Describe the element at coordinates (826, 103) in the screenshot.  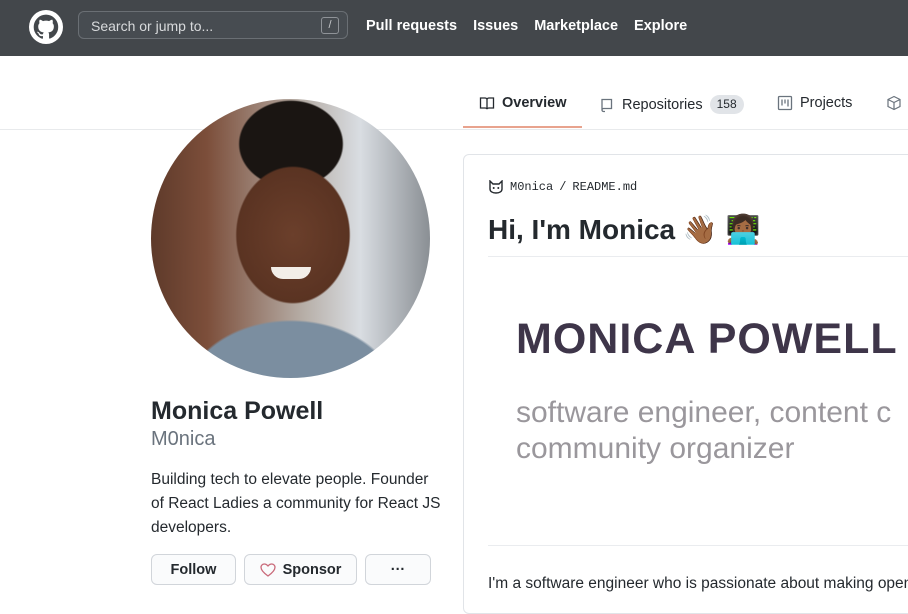
I see `tab-label: Projects` at that location.